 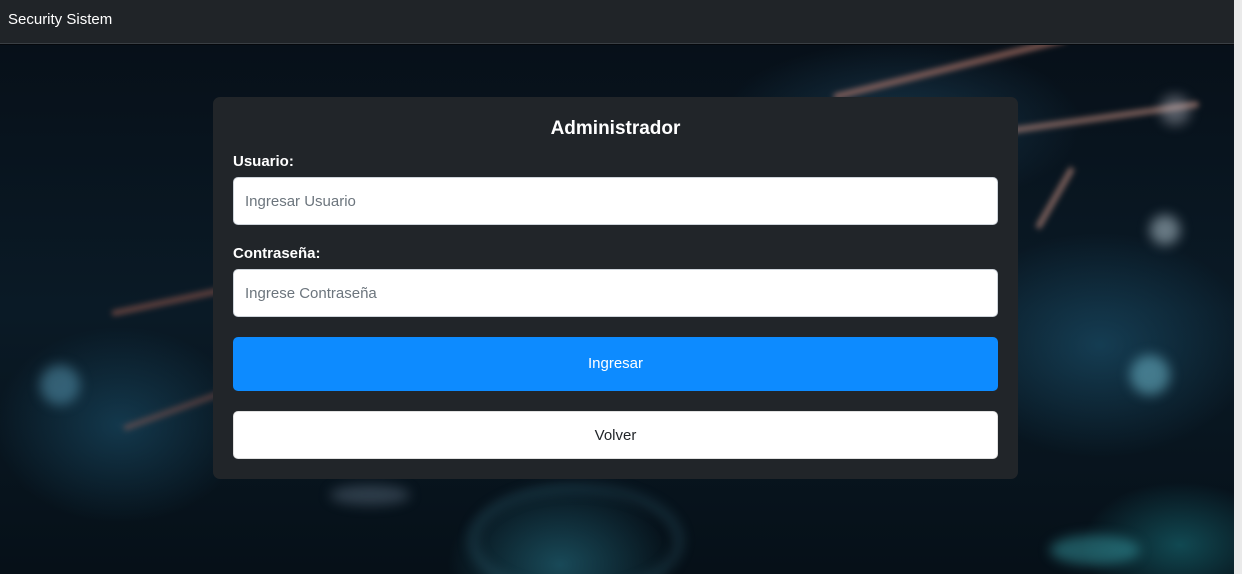 I want to click on password-label: Contraseña:, so click(x=277, y=253).